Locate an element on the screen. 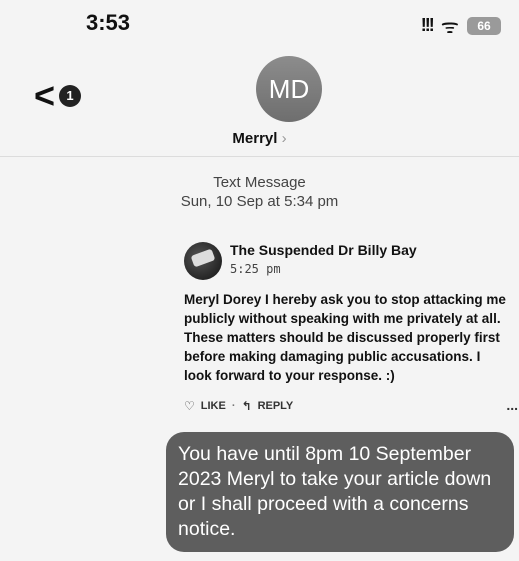 The width and height of the screenshot is (519, 561). unread-badge: 1 is located at coordinates (70, 96).